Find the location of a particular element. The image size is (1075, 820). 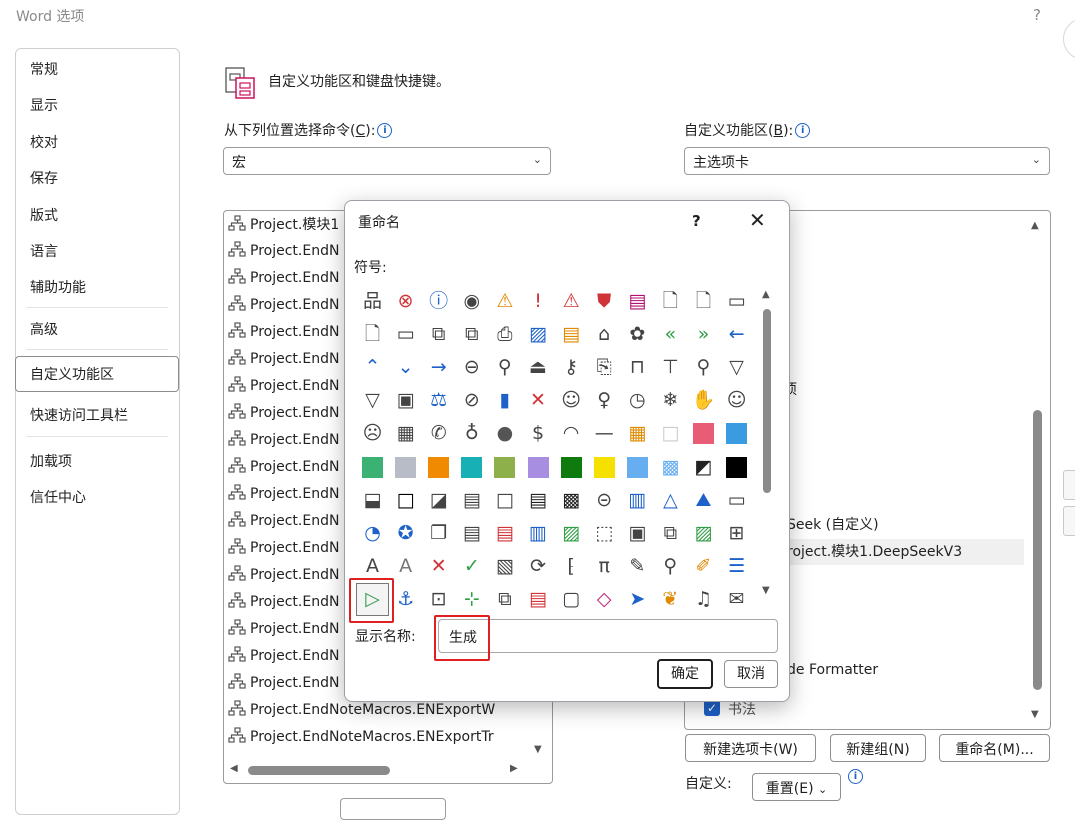

wifi-icon: ◠ is located at coordinates (571, 433).